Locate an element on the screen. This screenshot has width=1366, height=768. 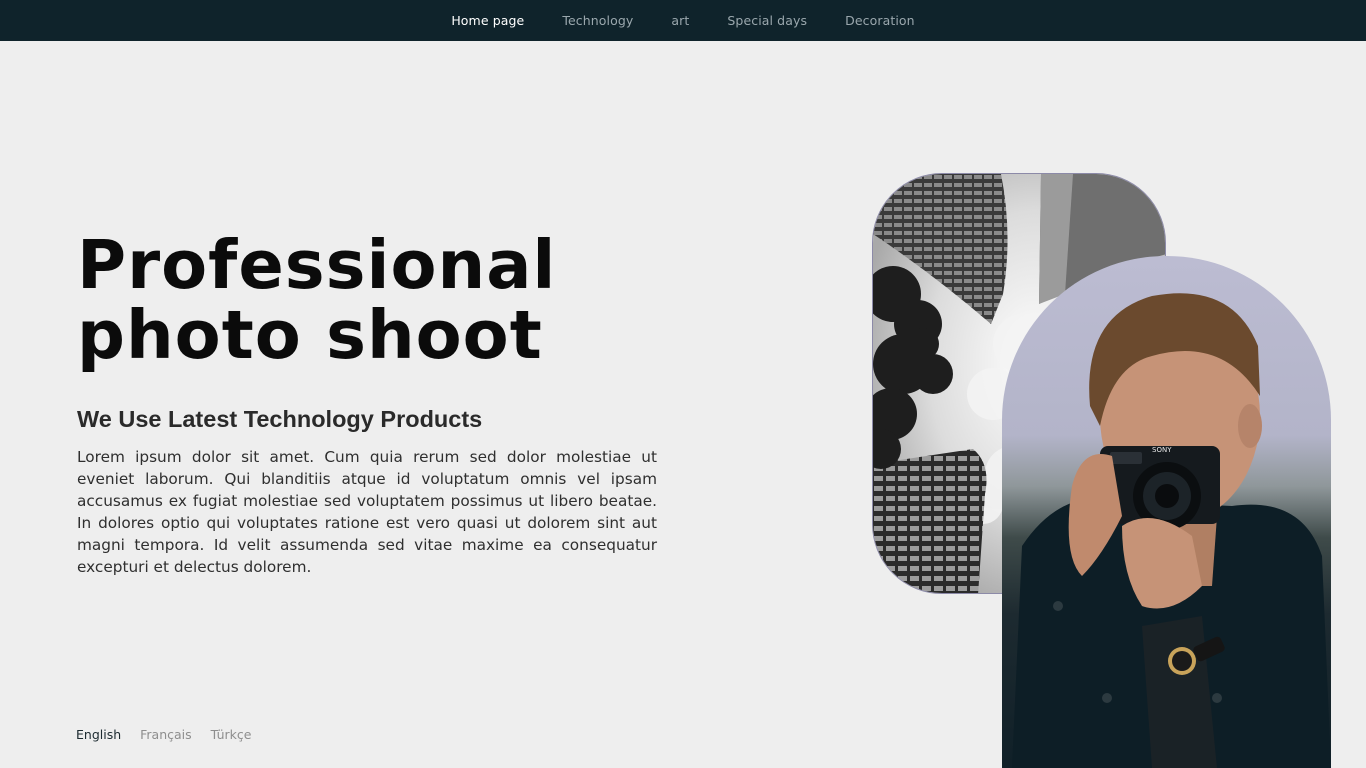
photographer-illustration: SONY is located at coordinates (1171, 530).